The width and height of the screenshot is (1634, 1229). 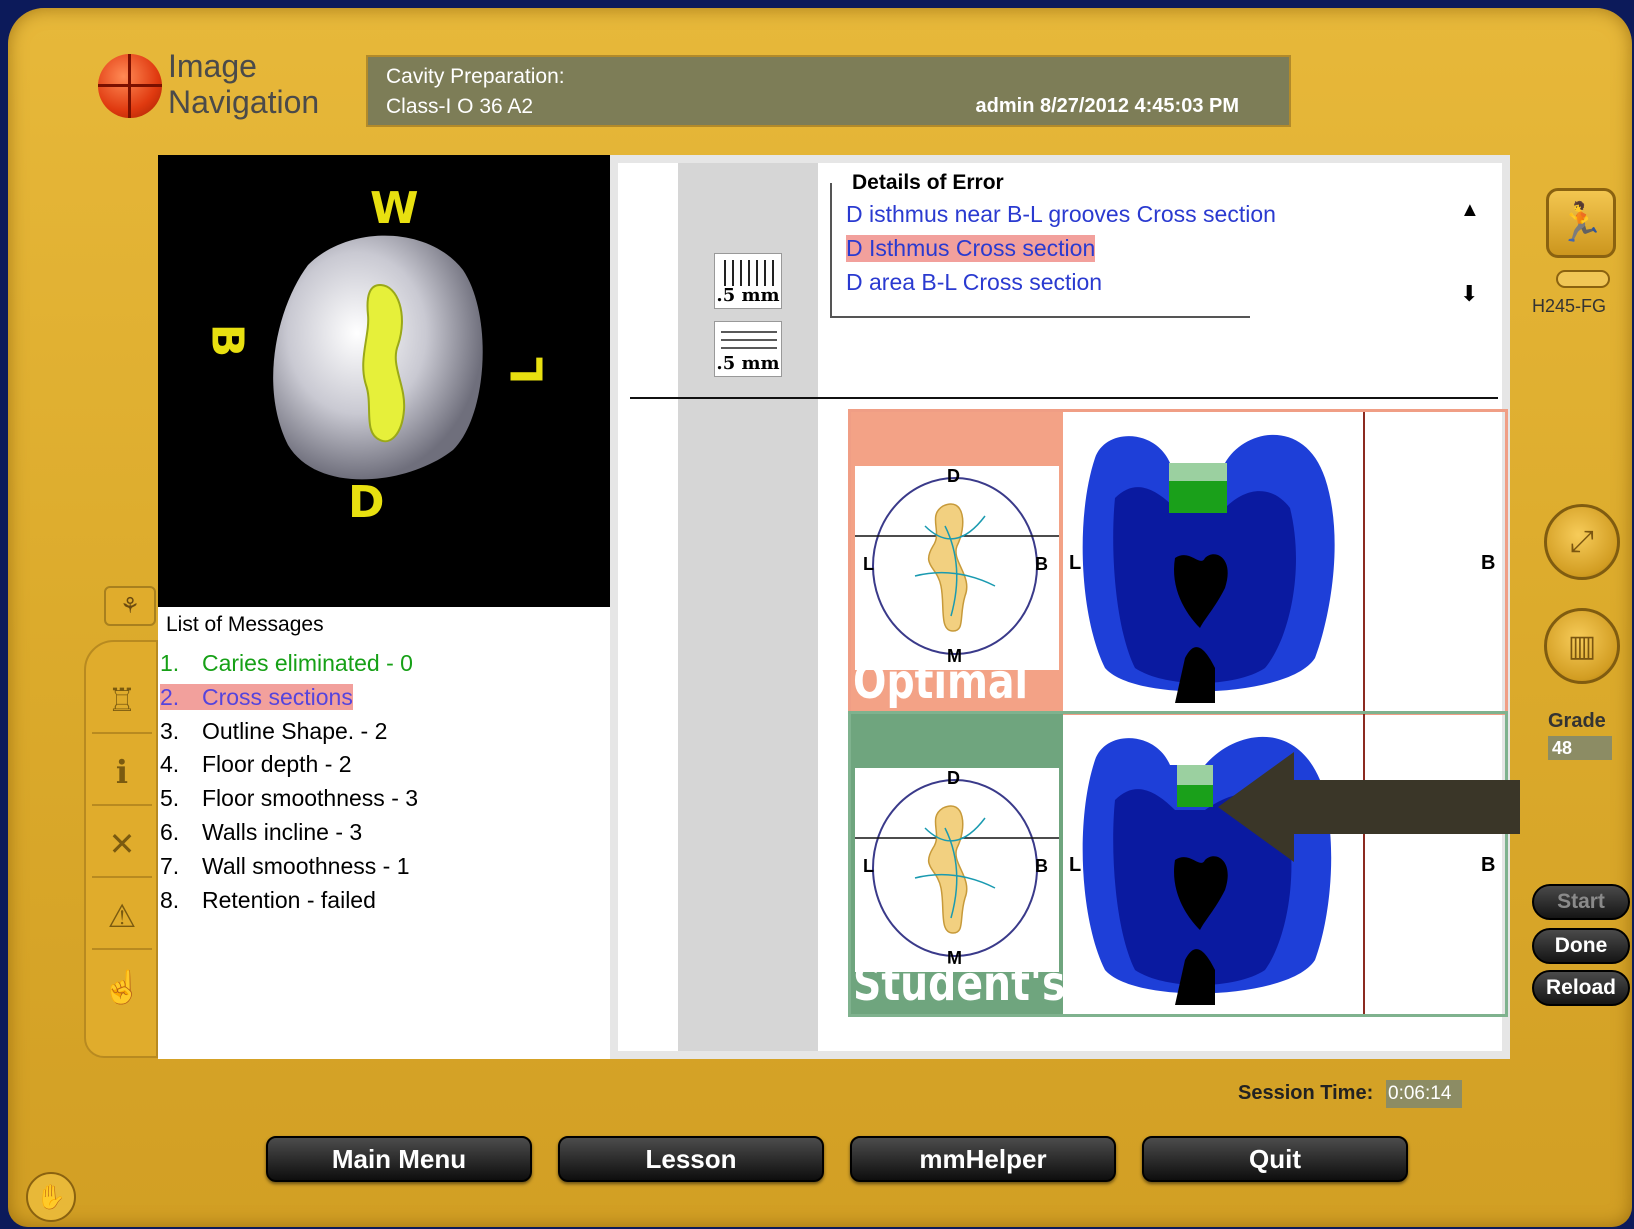 I want to click on grade-label: Grade, so click(x=1577, y=721).